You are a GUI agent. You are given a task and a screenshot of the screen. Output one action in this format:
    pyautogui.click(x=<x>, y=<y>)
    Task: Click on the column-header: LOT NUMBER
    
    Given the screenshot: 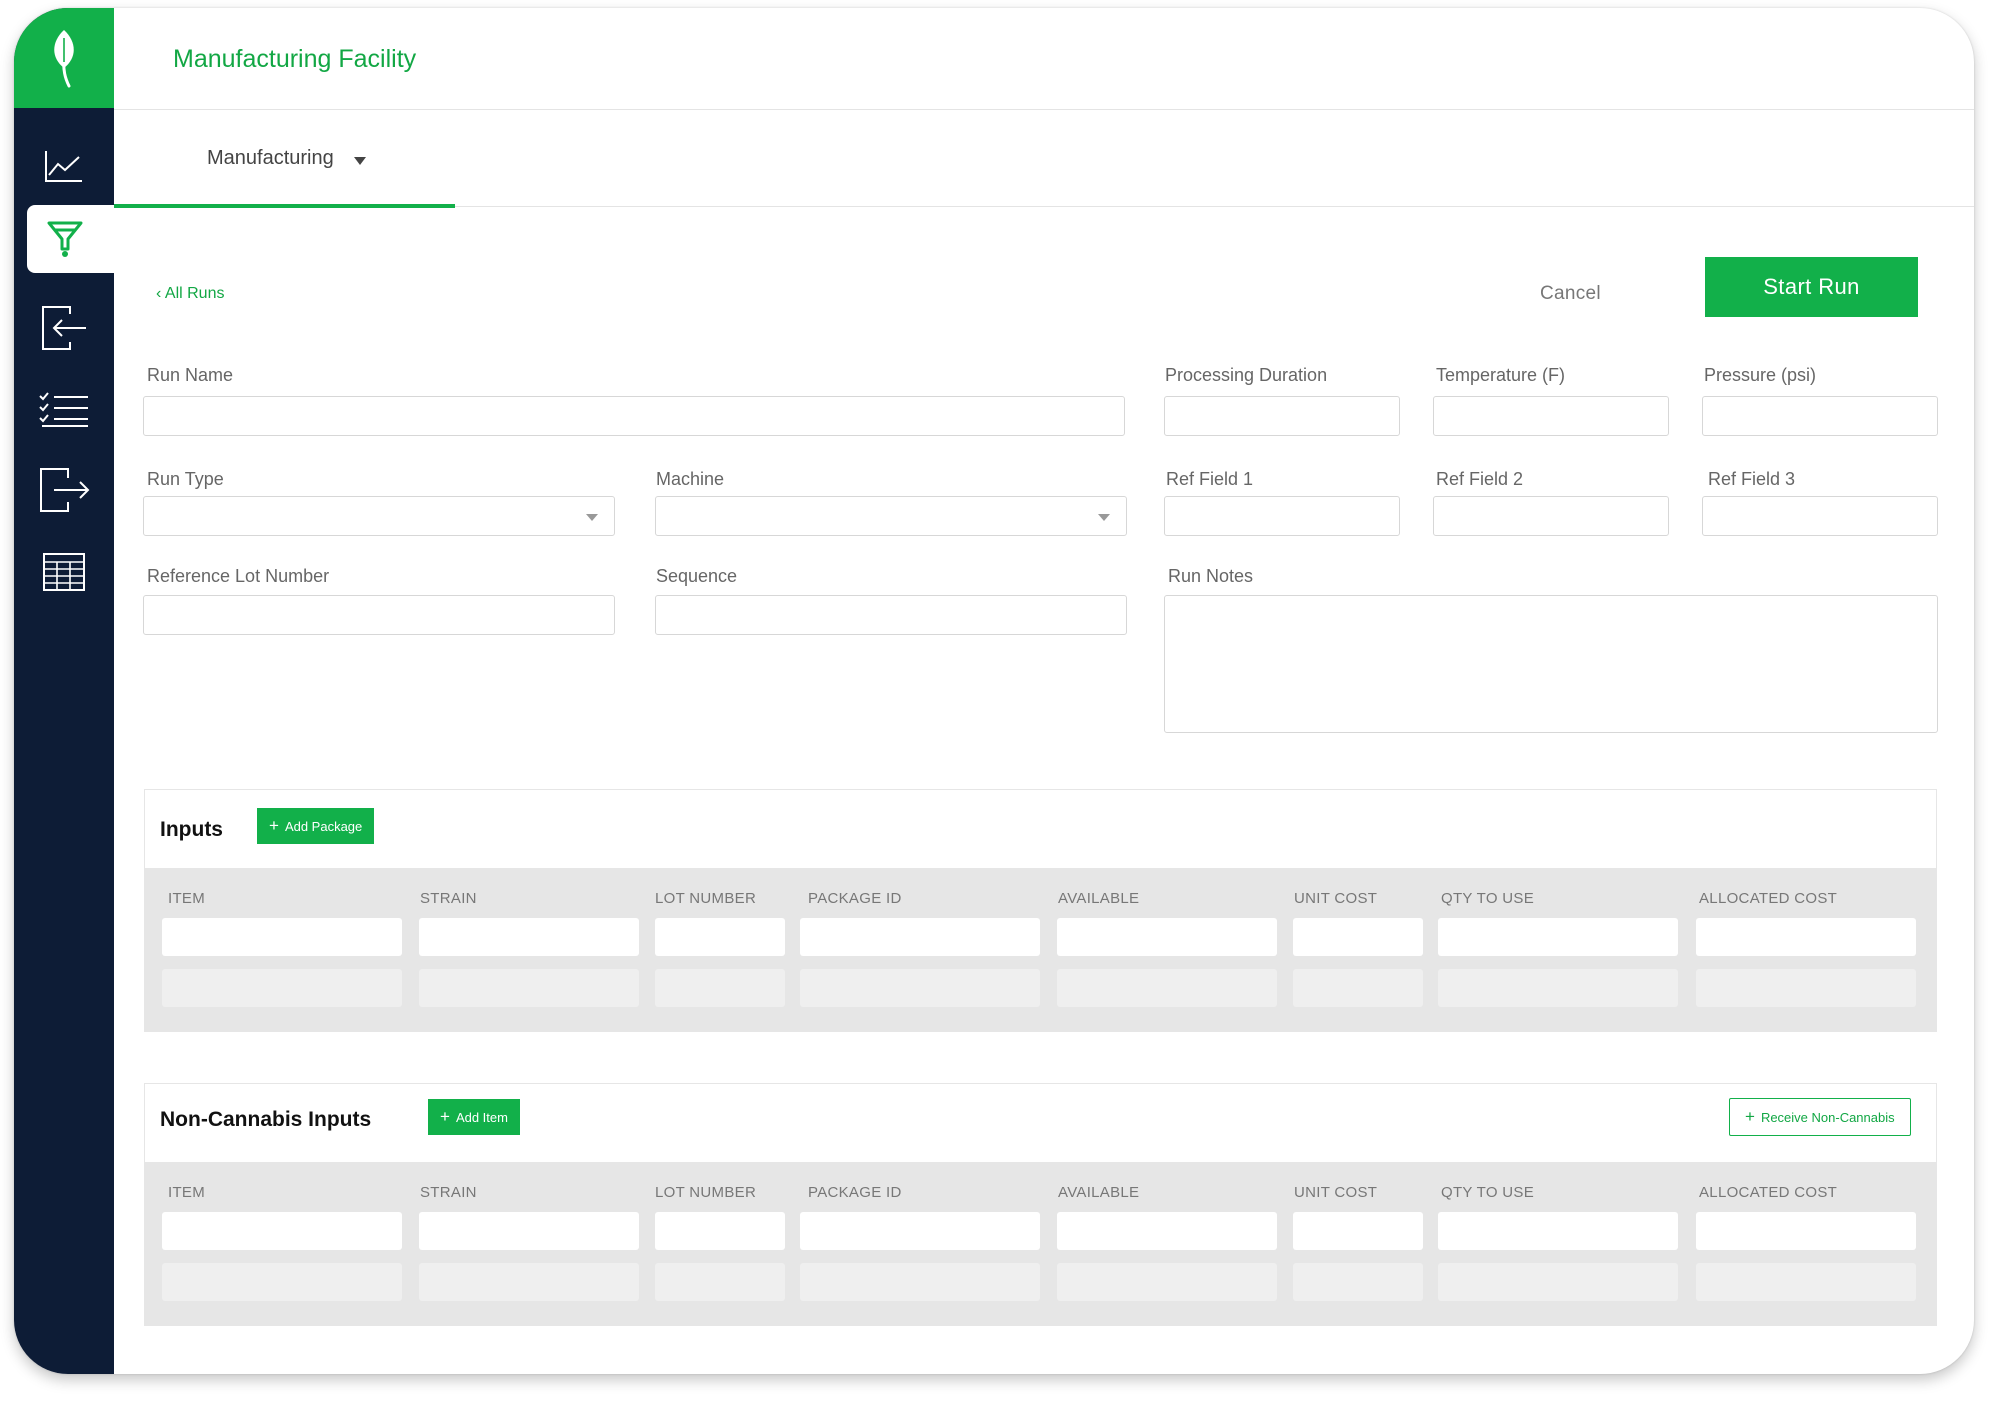 What is the action you would take?
    pyautogui.click(x=706, y=898)
    